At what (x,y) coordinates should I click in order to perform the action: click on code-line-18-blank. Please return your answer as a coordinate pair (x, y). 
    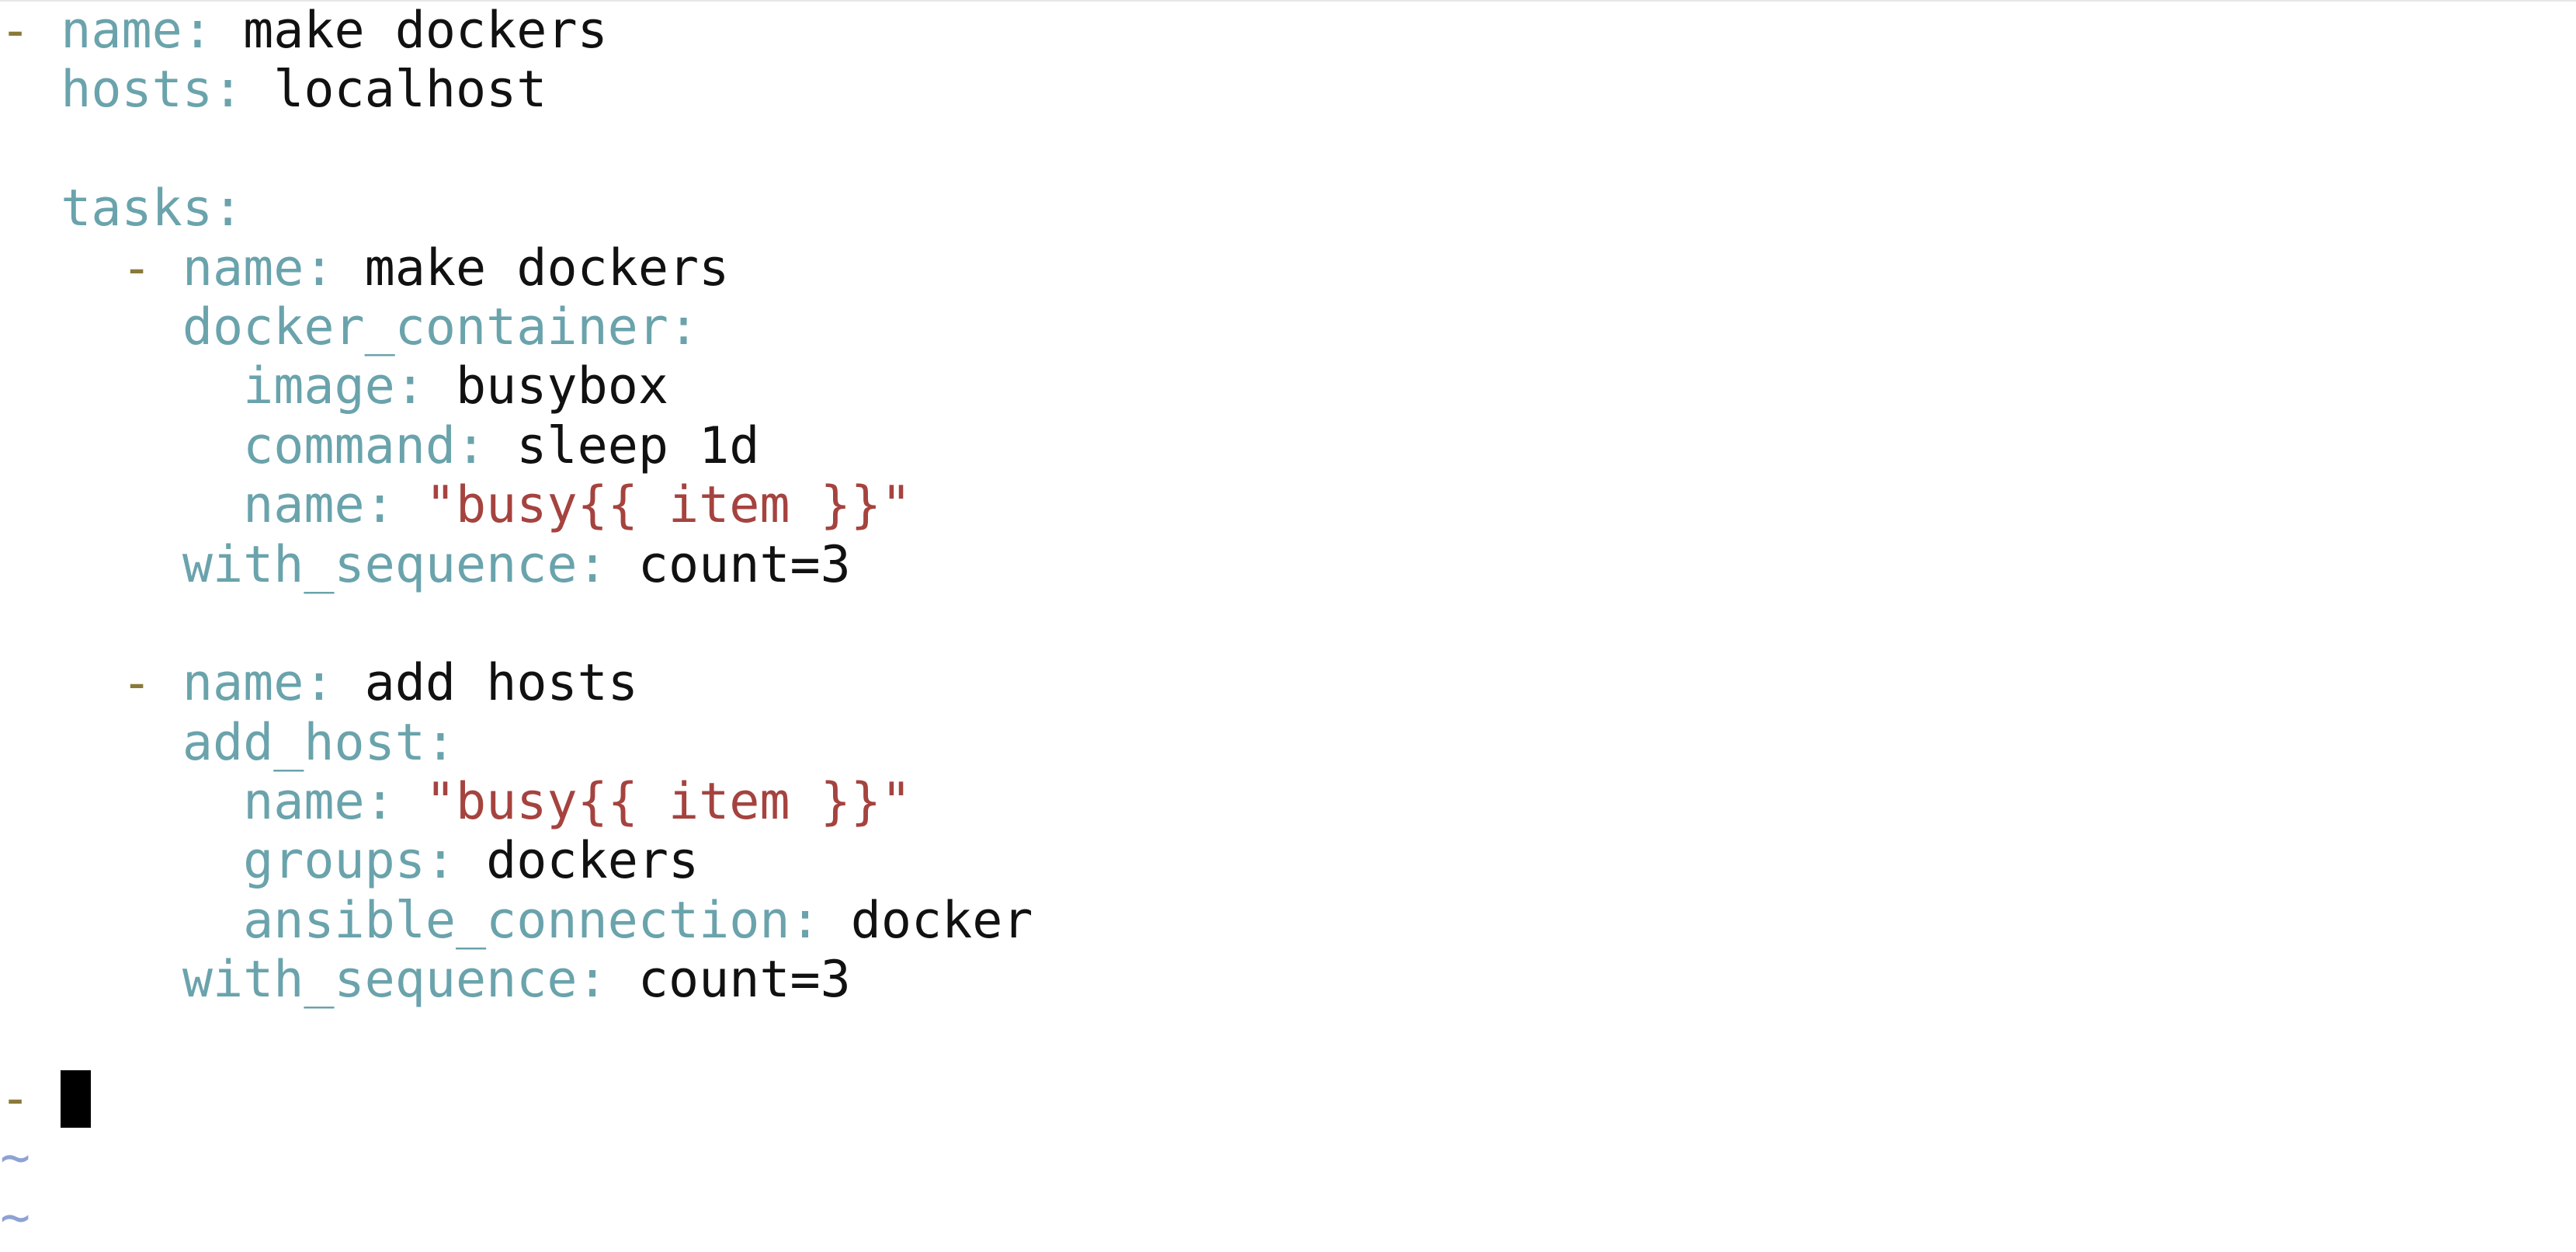
    Looking at the image, I should click on (1288, 1039).